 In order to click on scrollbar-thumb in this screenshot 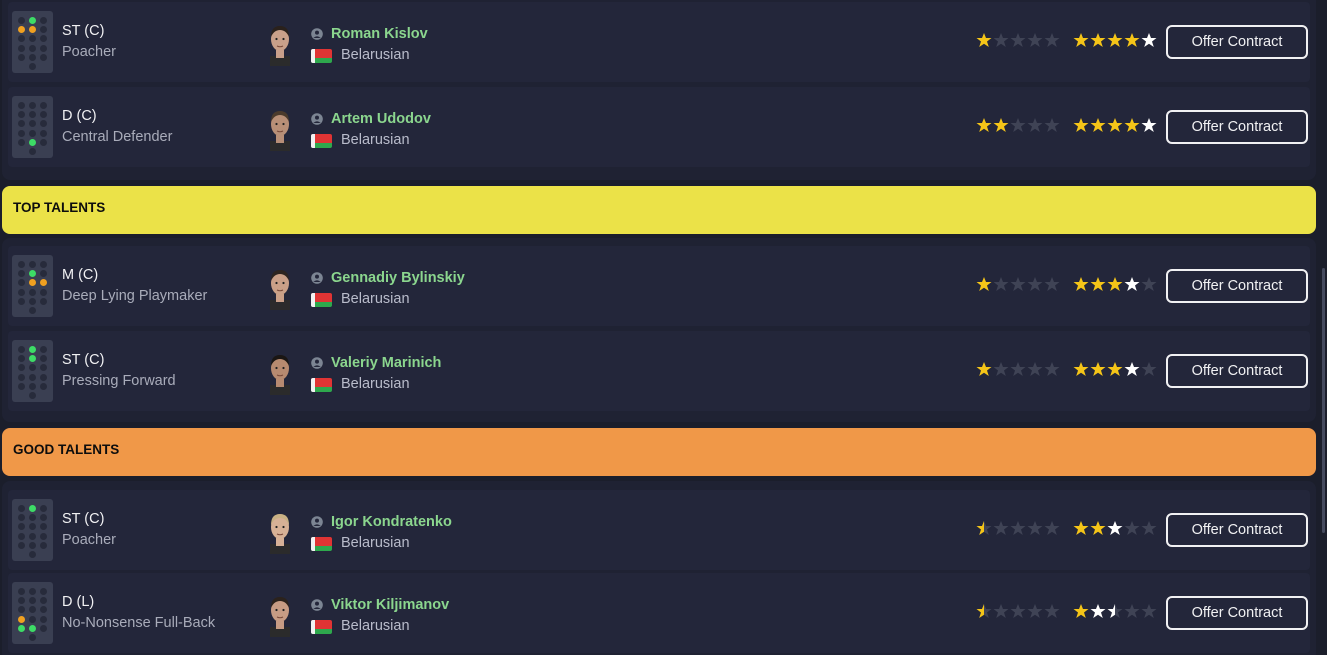, I will do `click(1323, 400)`.